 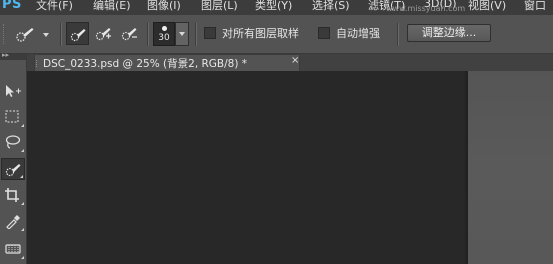 What do you see at coordinates (295, 60) in the screenshot?
I see `close-icon: ×` at bounding box center [295, 60].